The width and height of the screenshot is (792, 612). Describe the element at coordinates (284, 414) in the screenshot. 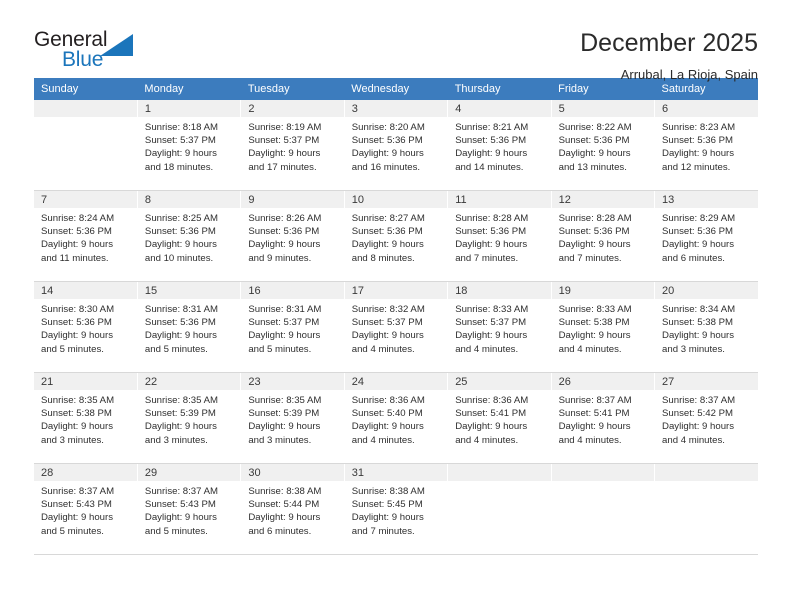

I see `sunset-time: Sunset: 5:39 PM` at that location.